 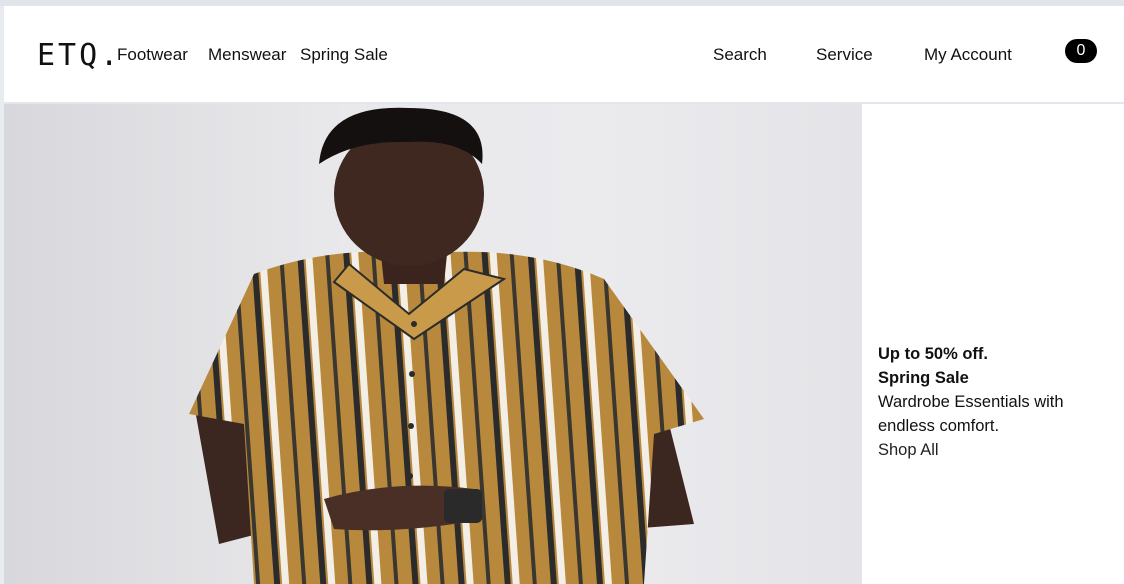 I want to click on brand-logo: ETQ., so click(x=79, y=55).